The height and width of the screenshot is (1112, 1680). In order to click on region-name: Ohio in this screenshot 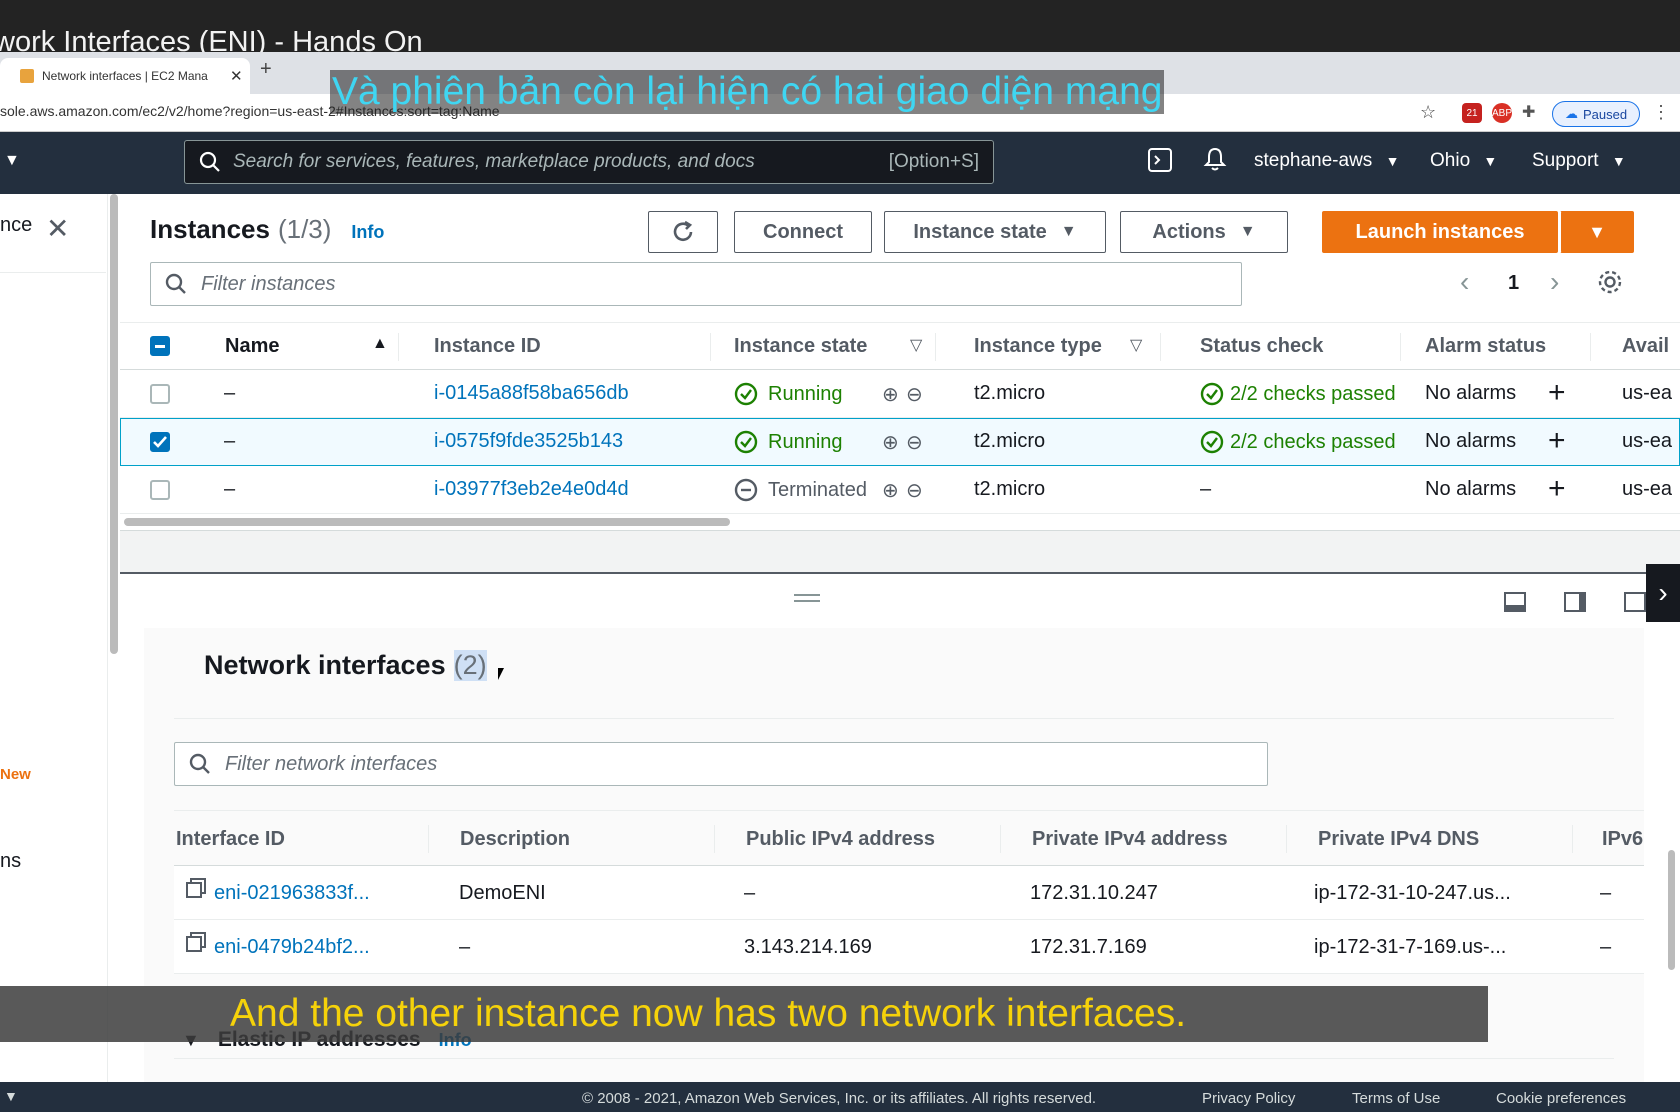, I will do `click(1450, 160)`.